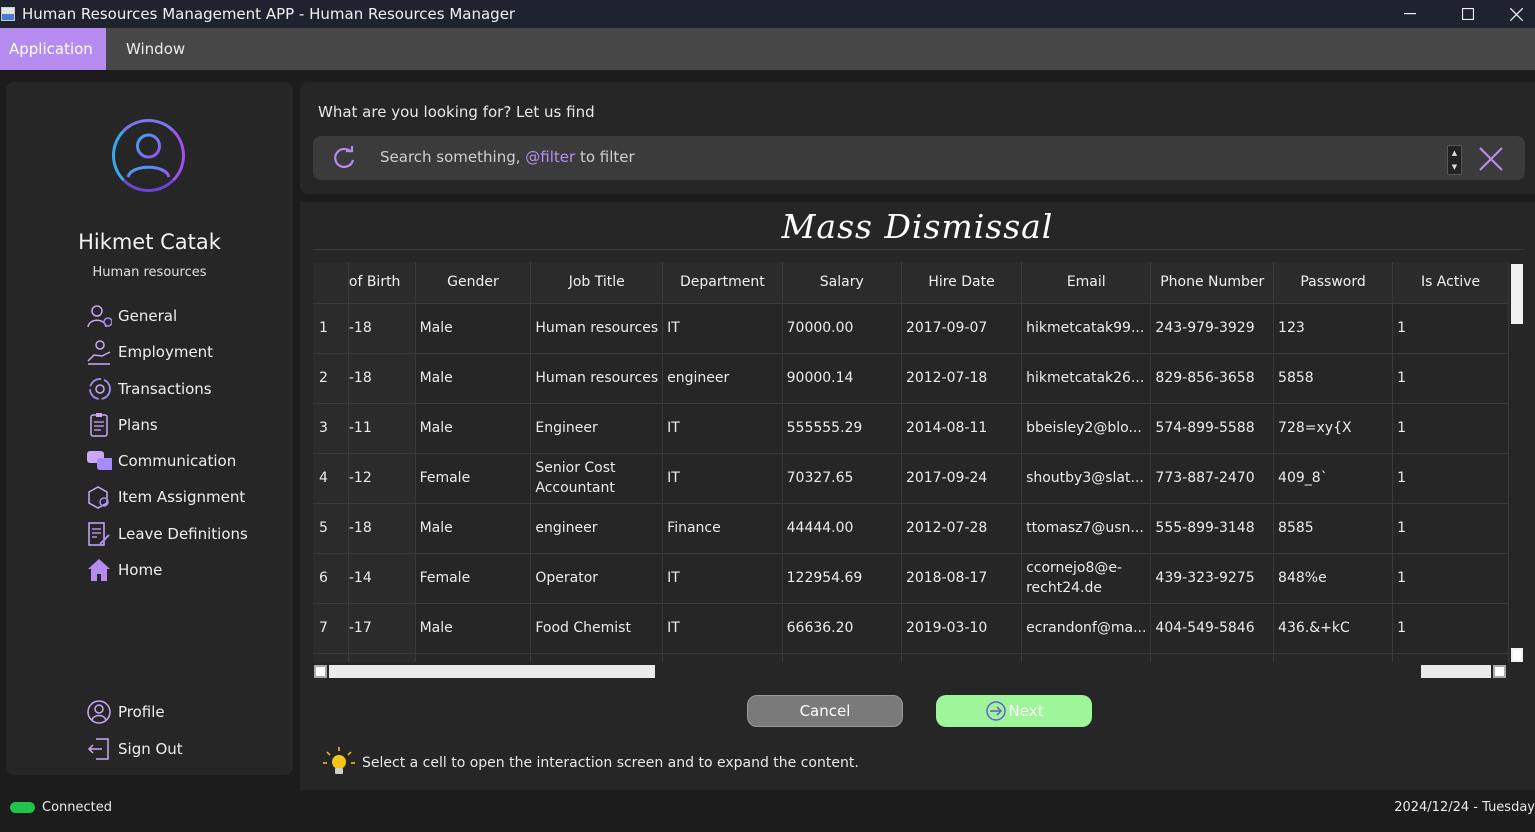 This screenshot has height=832, width=1535. Describe the element at coordinates (962, 378) in the screenshot. I see `table-cell-hire: 2012-07-18` at that location.